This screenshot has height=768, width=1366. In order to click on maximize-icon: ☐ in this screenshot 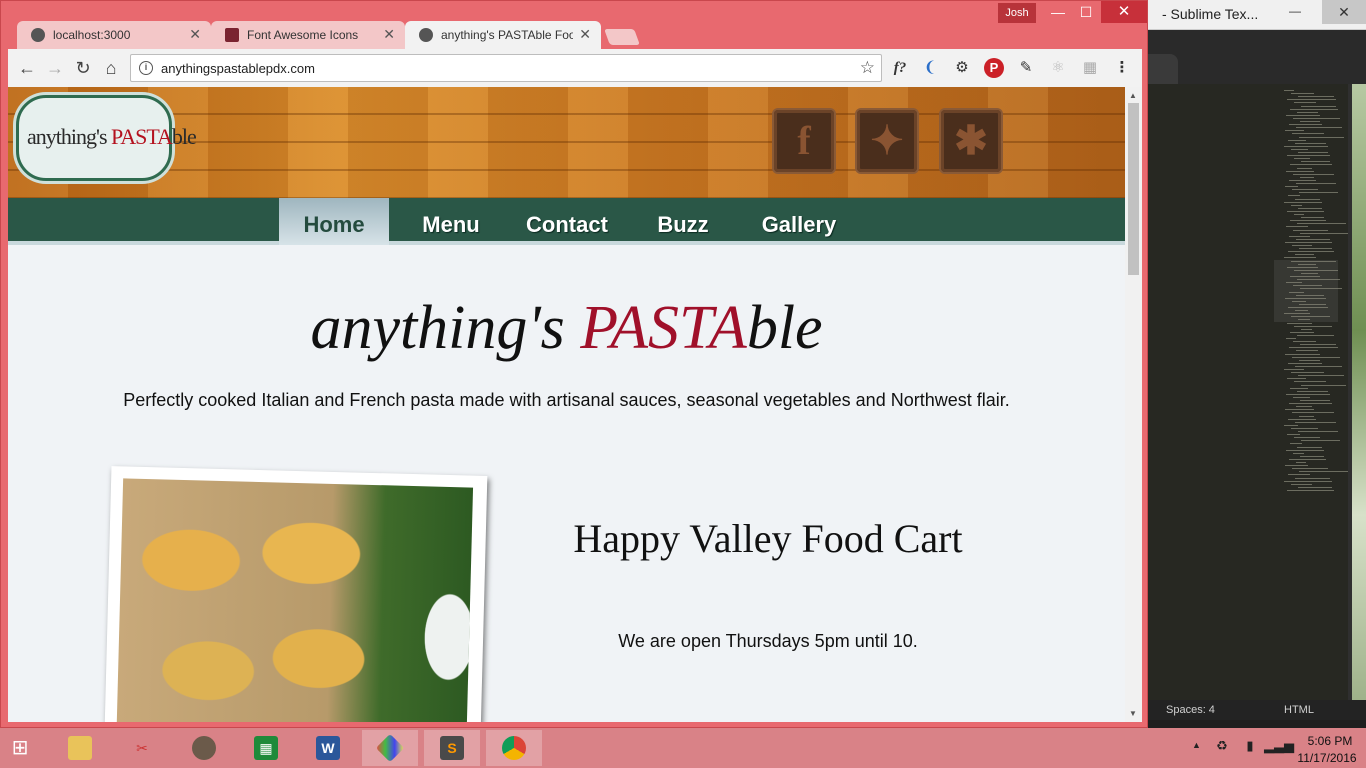, I will do `click(1086, 12)`.